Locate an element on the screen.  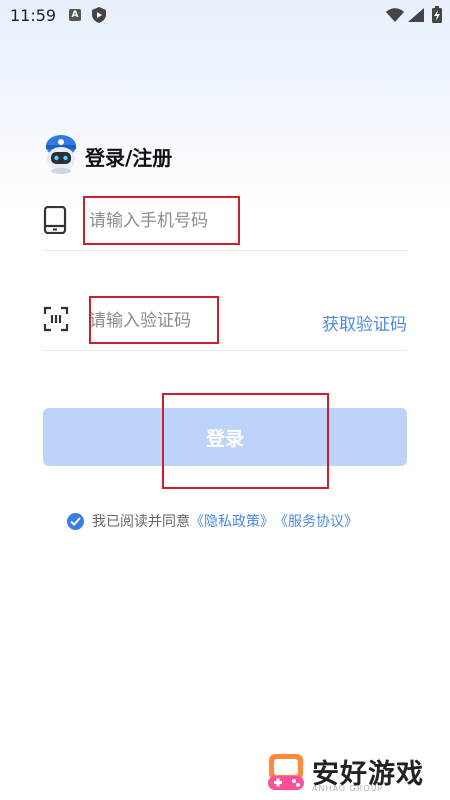
check-icon is located at coordinates (75, 521).